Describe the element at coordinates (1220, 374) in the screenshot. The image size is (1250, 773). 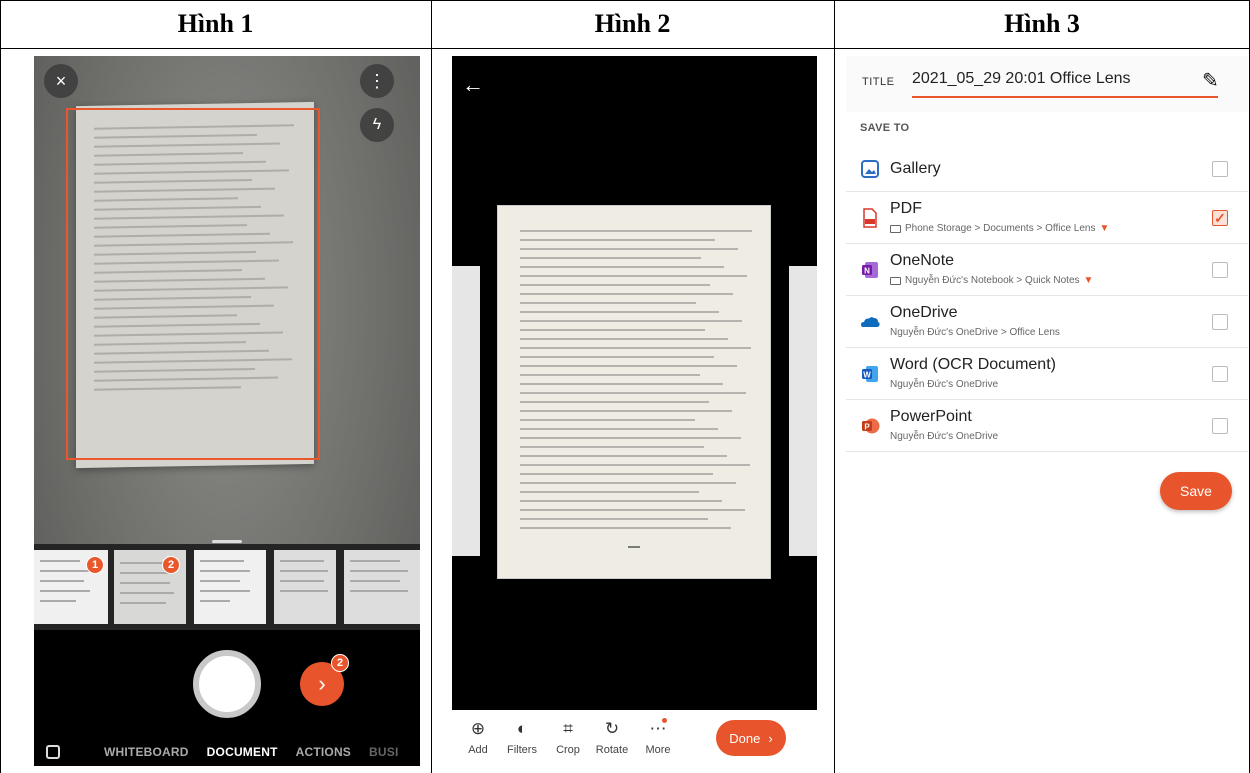
I see `checkbox-word` at that location.